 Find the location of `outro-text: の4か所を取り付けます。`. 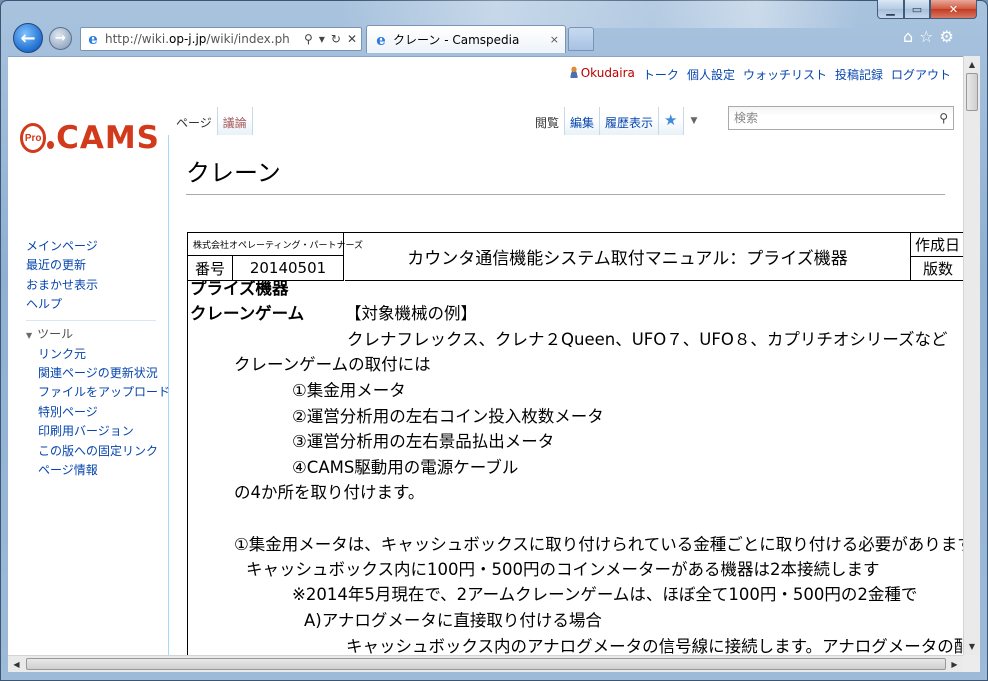

outro-text: の4か所を取り付けます。 is located at coordinates (329, 492).